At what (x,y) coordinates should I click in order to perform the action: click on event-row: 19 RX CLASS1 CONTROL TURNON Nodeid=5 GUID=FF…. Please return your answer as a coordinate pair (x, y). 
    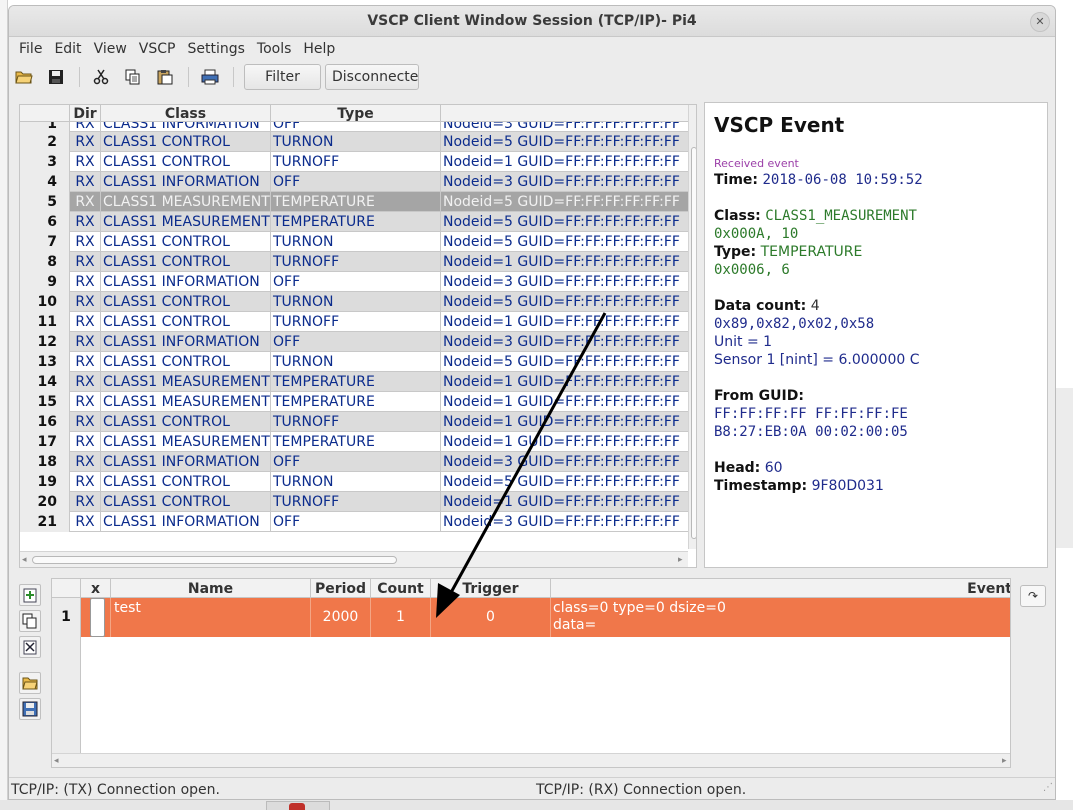
    Looking at the image, I should click on (354, 482).